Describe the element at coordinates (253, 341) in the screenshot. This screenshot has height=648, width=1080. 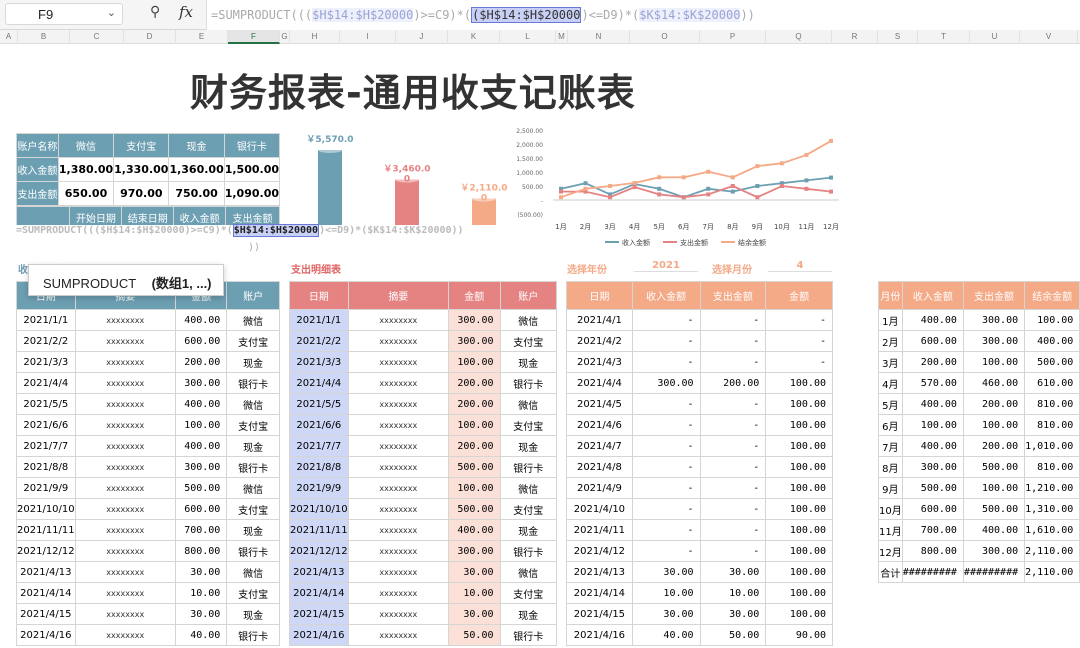
I see `income-cell: 支付宝` at that location.